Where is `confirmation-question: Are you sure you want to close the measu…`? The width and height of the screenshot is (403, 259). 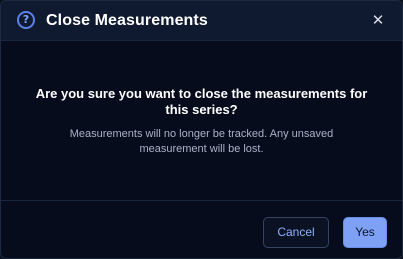
confirmation-question: Are you sure you want to close the measu… is located at coordinates (201, 101).